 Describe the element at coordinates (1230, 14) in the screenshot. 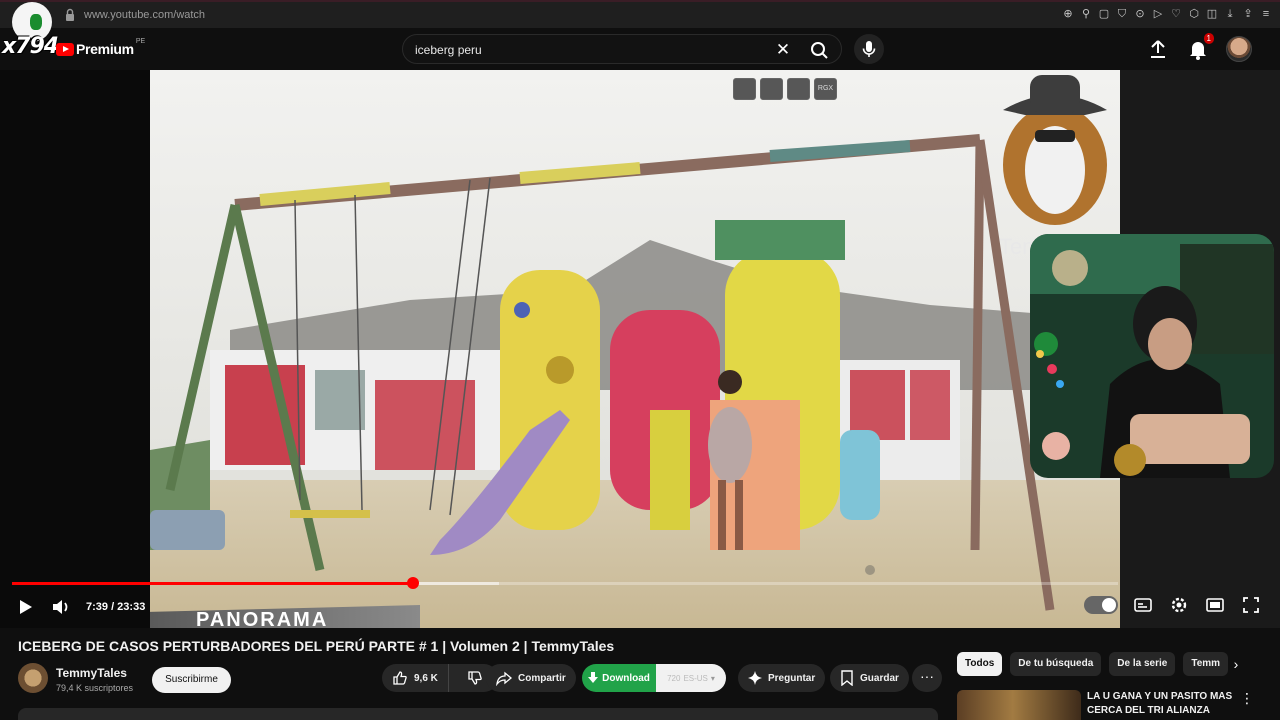

I see `downloads-icon: ⤓` at that location.